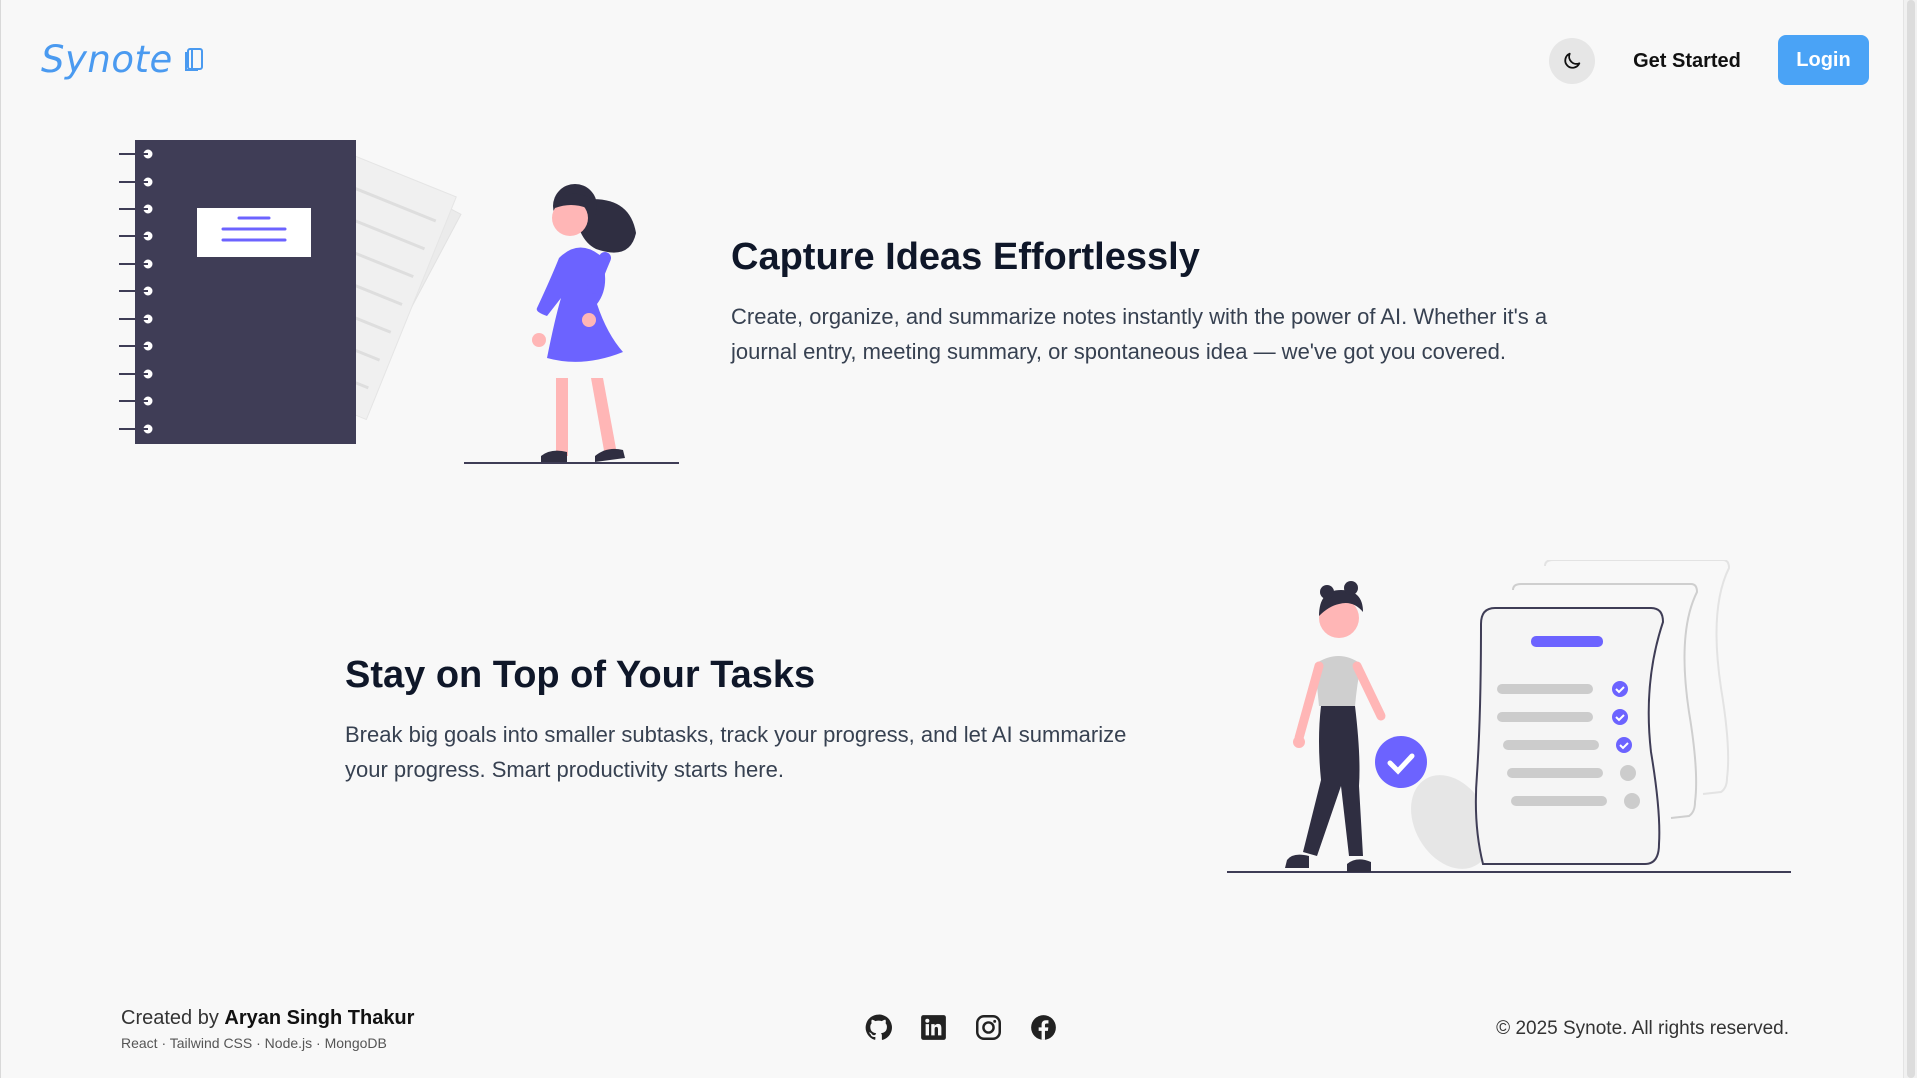 The width and height of the screenshot is (1917, 1078). What do you see at coordinates (988, 1027) in the screenshot?
I see `instagram-icon` at bounding box center [988, 1027].